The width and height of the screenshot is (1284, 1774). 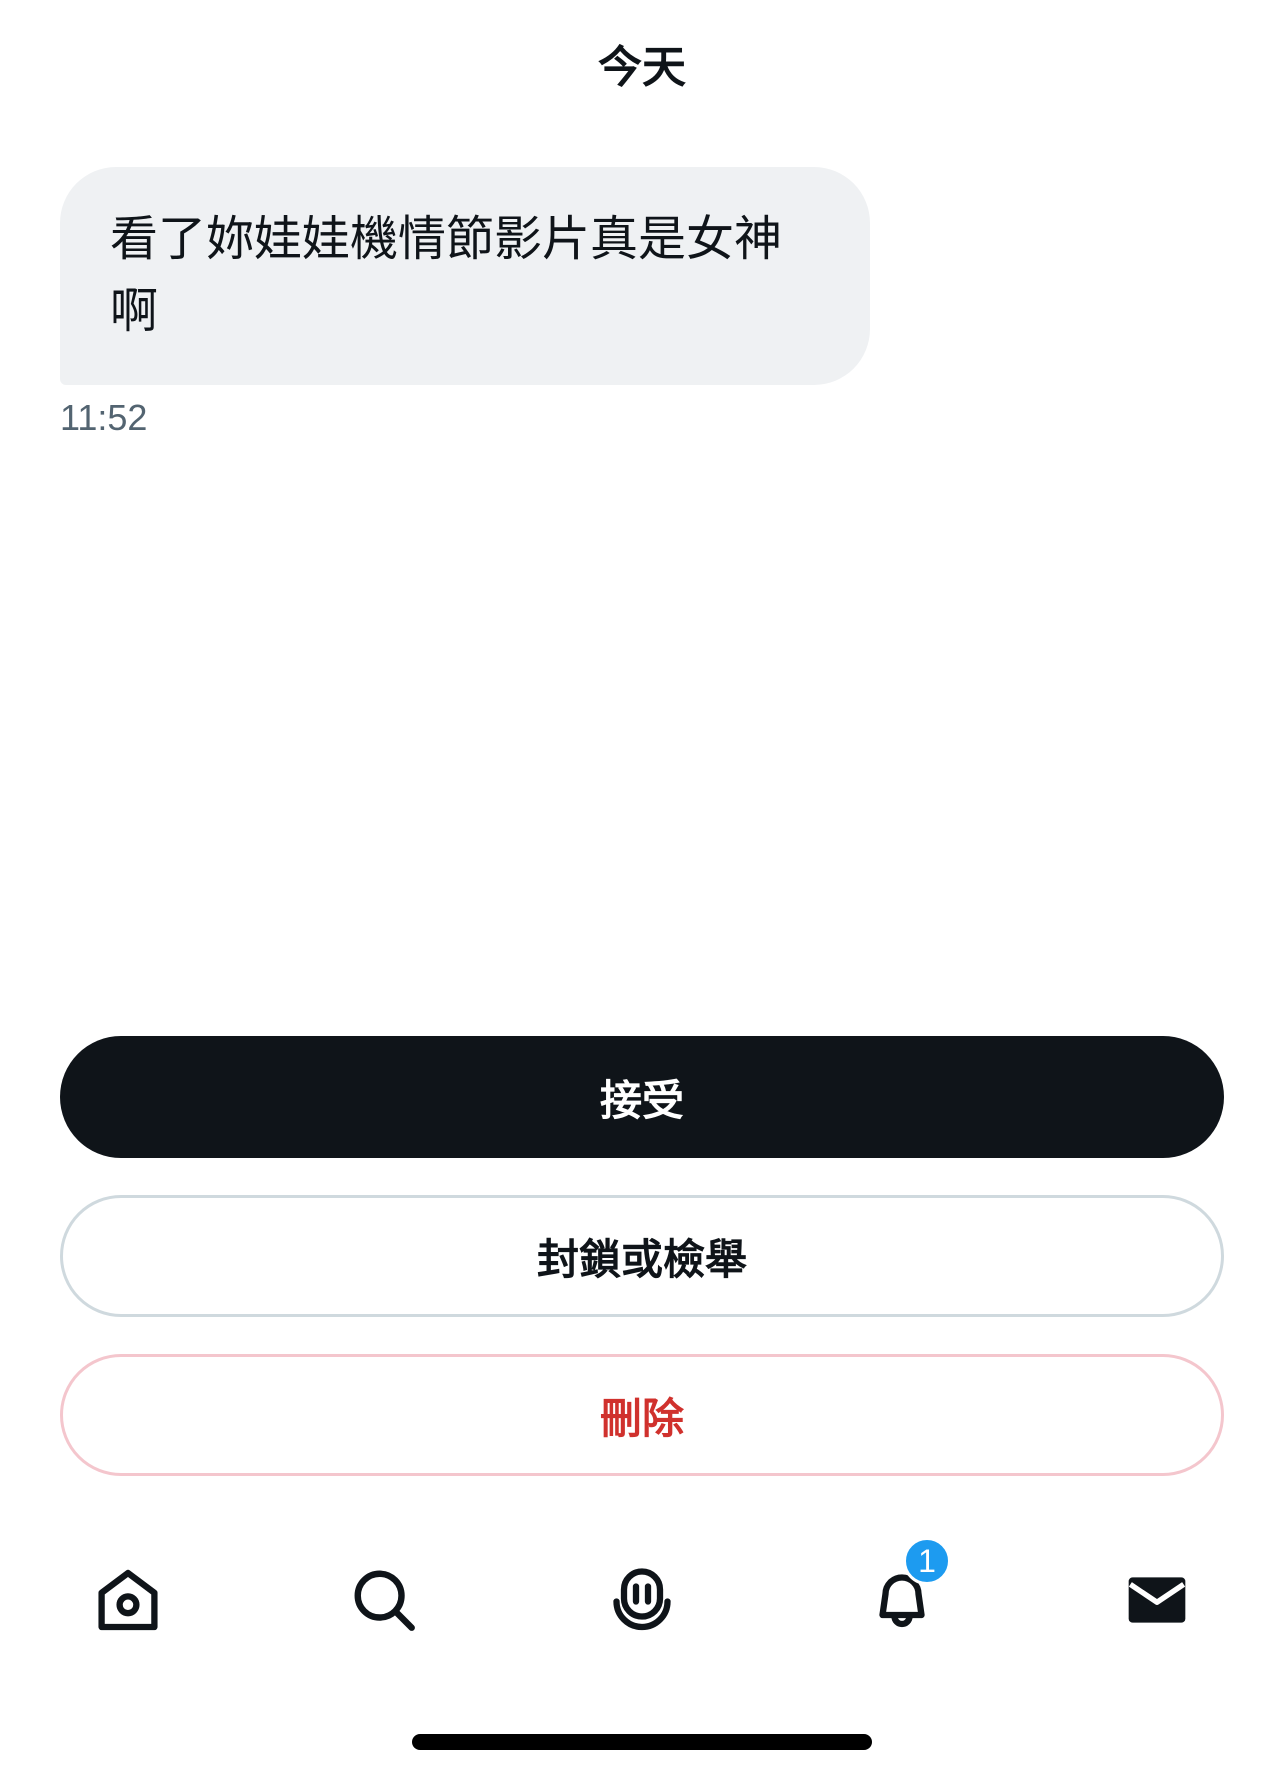 I want to click on tab-spaces, so click(x=642, y=1600).